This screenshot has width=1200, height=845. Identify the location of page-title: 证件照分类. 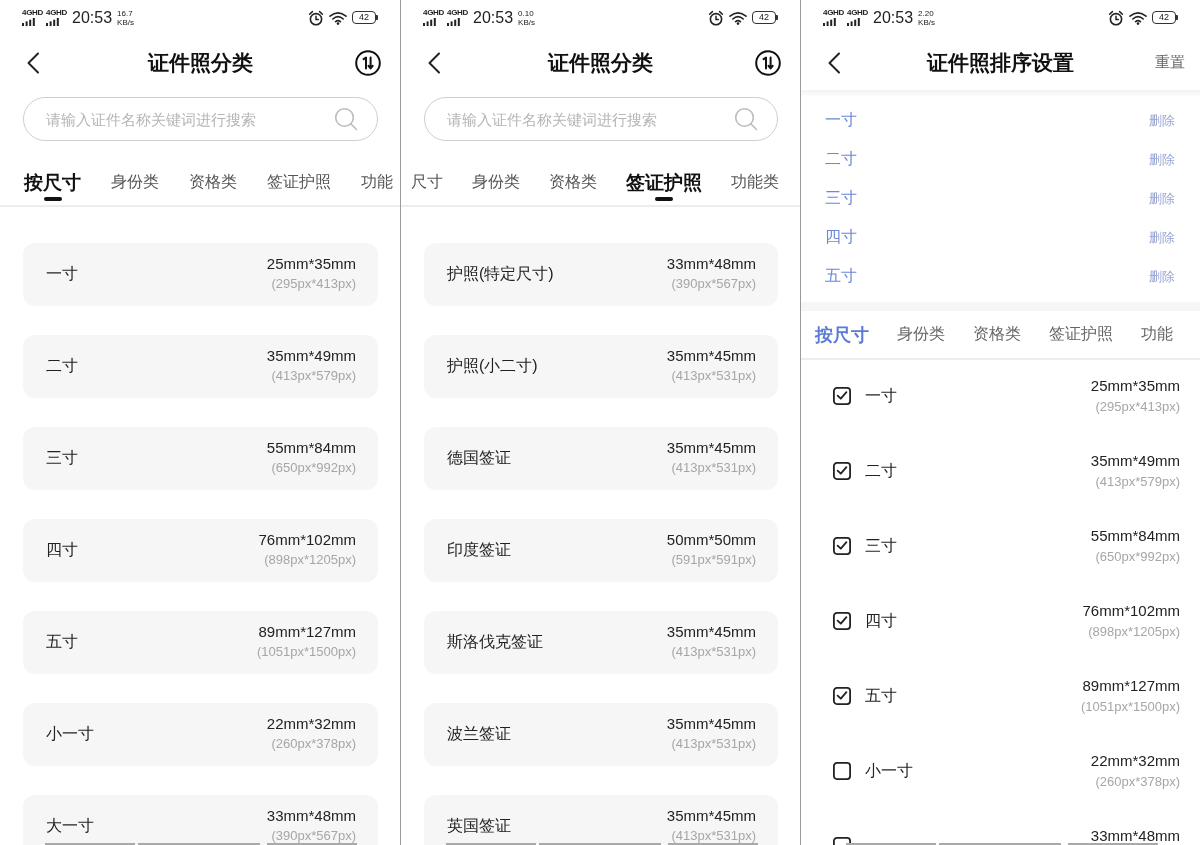
(200, 62).